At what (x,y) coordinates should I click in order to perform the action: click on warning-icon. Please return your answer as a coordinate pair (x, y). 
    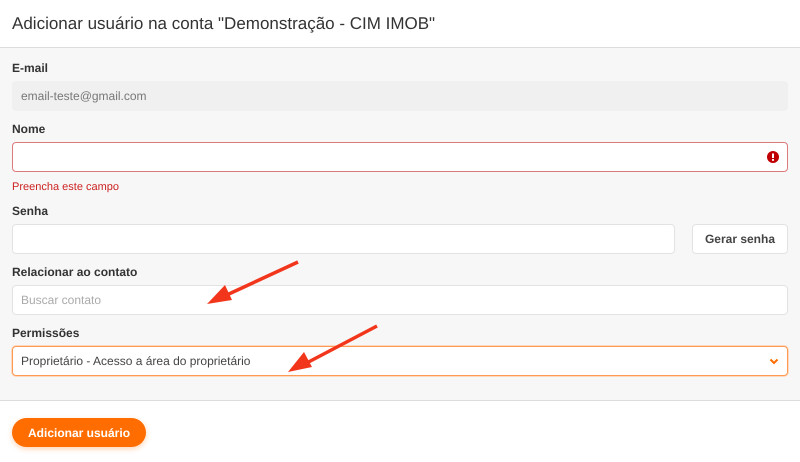
    Looking at the image, I should click on (773, 157).